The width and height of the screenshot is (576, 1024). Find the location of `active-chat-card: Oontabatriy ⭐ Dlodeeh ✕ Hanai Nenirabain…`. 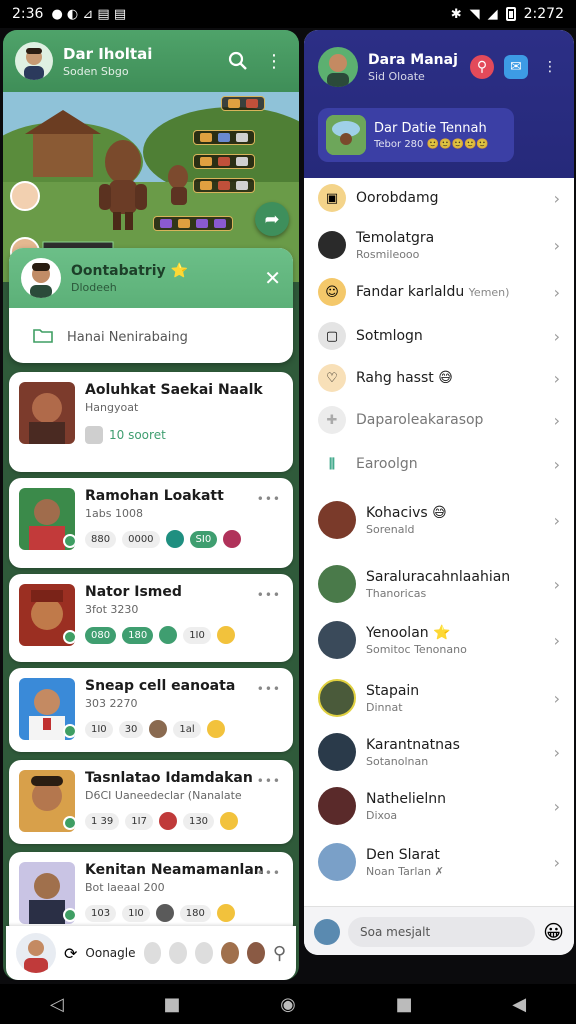

active-chat-card: Oontabatriy ⭐ Dlodeeh ✕ Hanai Nenirabain… is located at coordinates (151, 305).